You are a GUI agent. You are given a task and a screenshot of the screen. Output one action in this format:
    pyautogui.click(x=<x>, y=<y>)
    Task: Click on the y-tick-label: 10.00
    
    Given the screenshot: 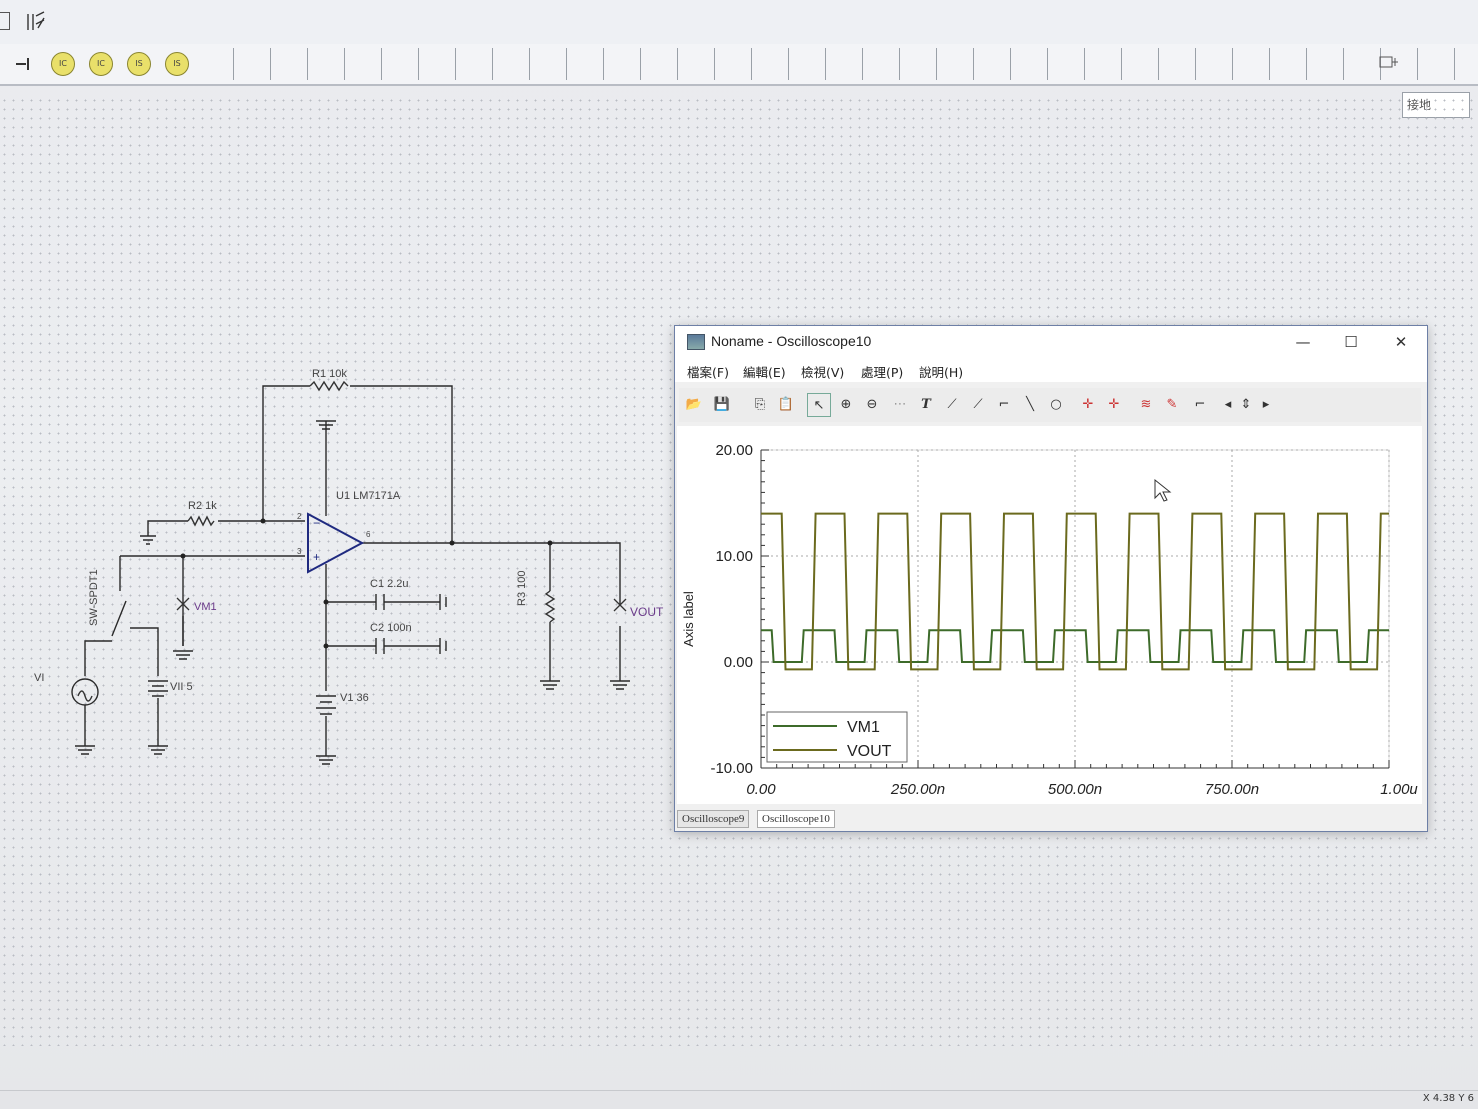 What is the action you would take?
    pyautogui.click(x=734, y=556)
    